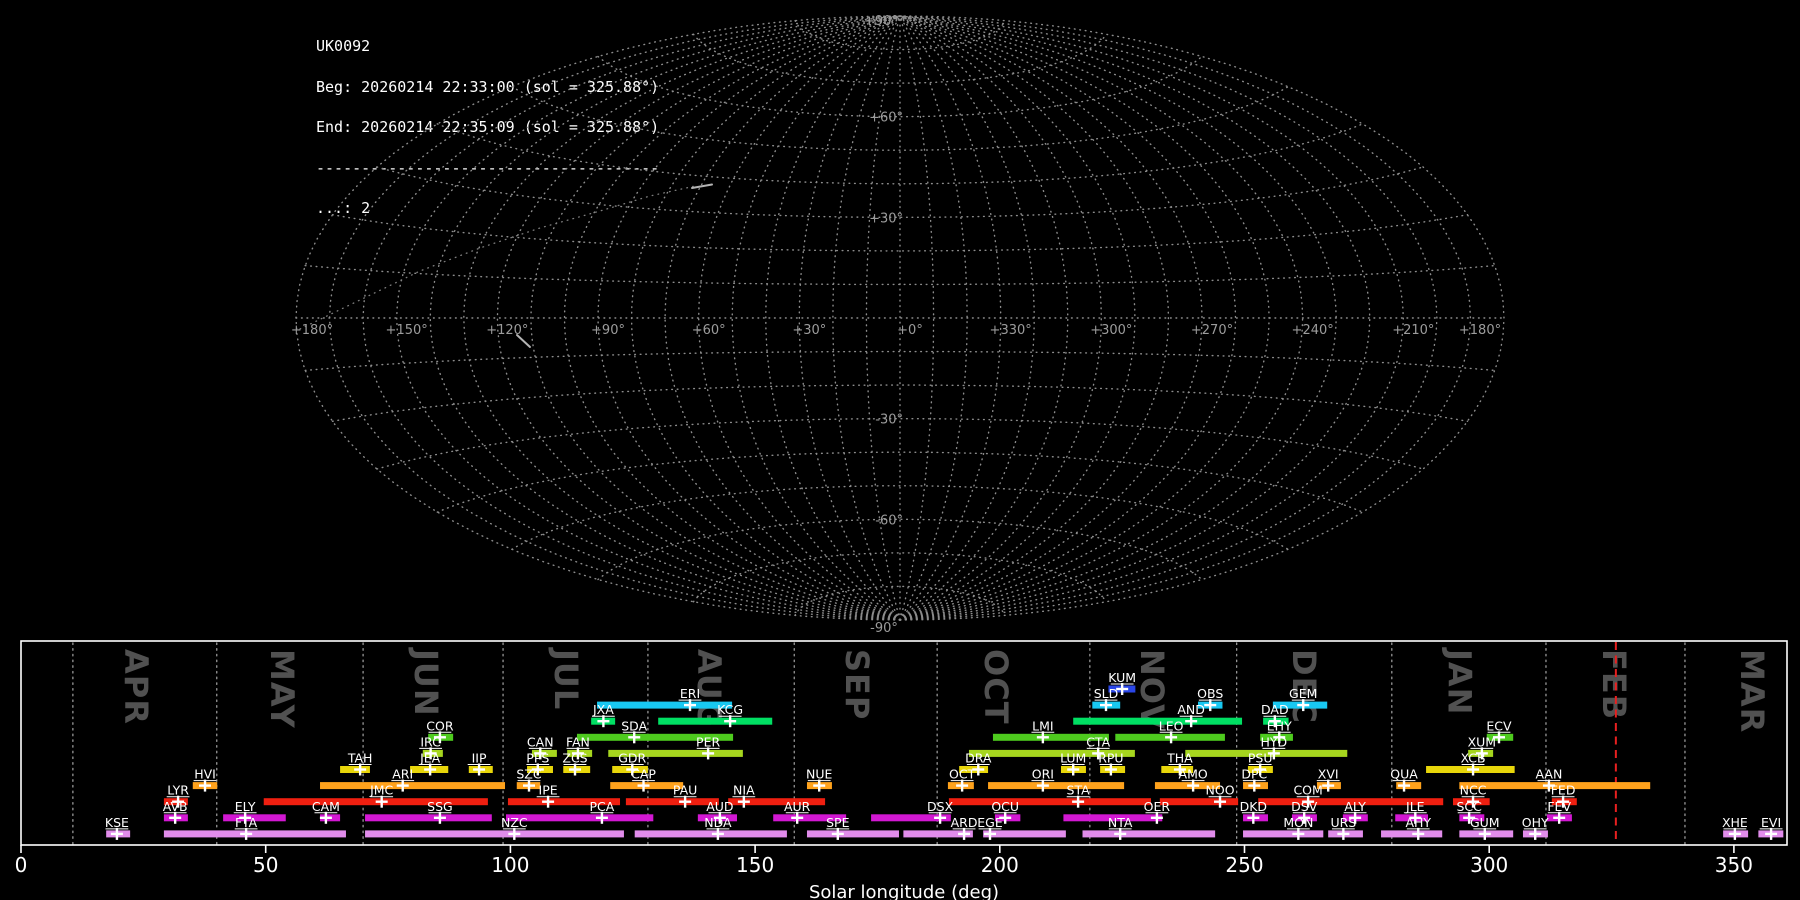 The width and height of the screenshot is (1800, 900). Describe the element at coordinates (1210, 693) in the screenshot. I see `shower-code-label: OBS` at that location.